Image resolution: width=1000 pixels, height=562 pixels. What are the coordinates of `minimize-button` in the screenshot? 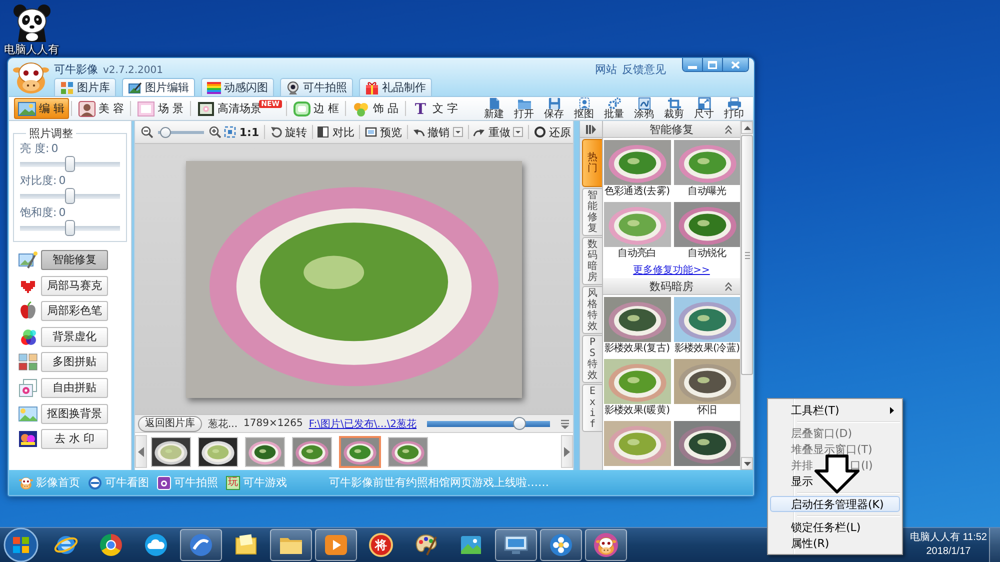 It's located at (693, 64).